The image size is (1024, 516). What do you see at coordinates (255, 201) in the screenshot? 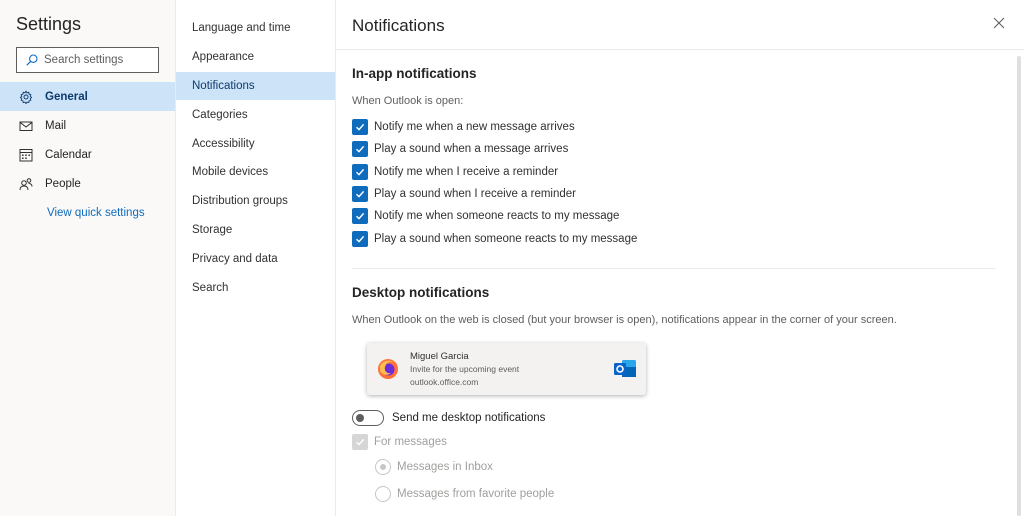
I see `subnav-item-distribution-groups: Distribution groups` at bounding box center [255, 201].